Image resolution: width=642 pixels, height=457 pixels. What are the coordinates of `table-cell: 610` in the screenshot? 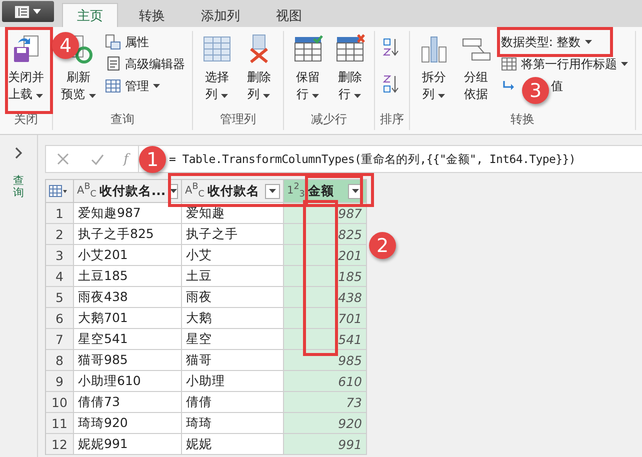 It's located at (325, 381).